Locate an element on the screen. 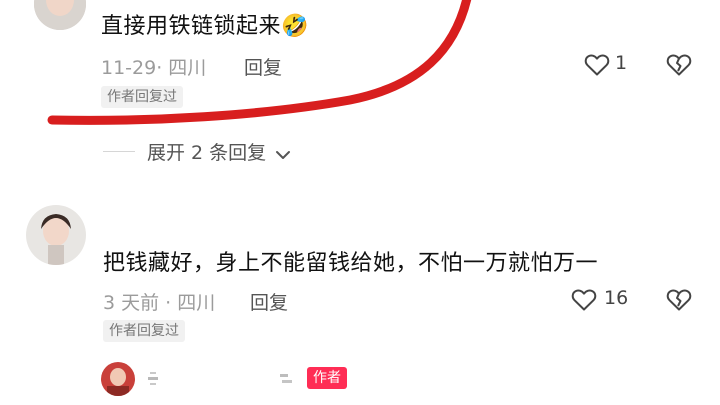 The height and width of the screenshot is (405, 720). broken-heart-icon is located at coordinates (679, 300).